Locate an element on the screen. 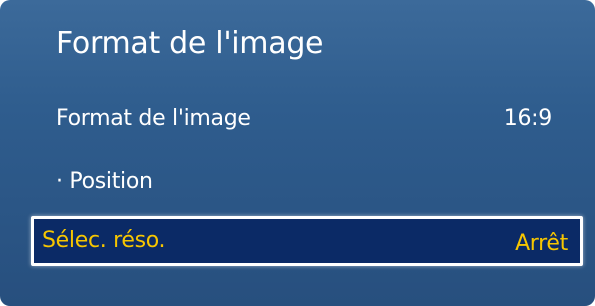 The width and height of the screenshot is (595, 306). menu-title: Format de l'image is located at coordinates (190, 43).